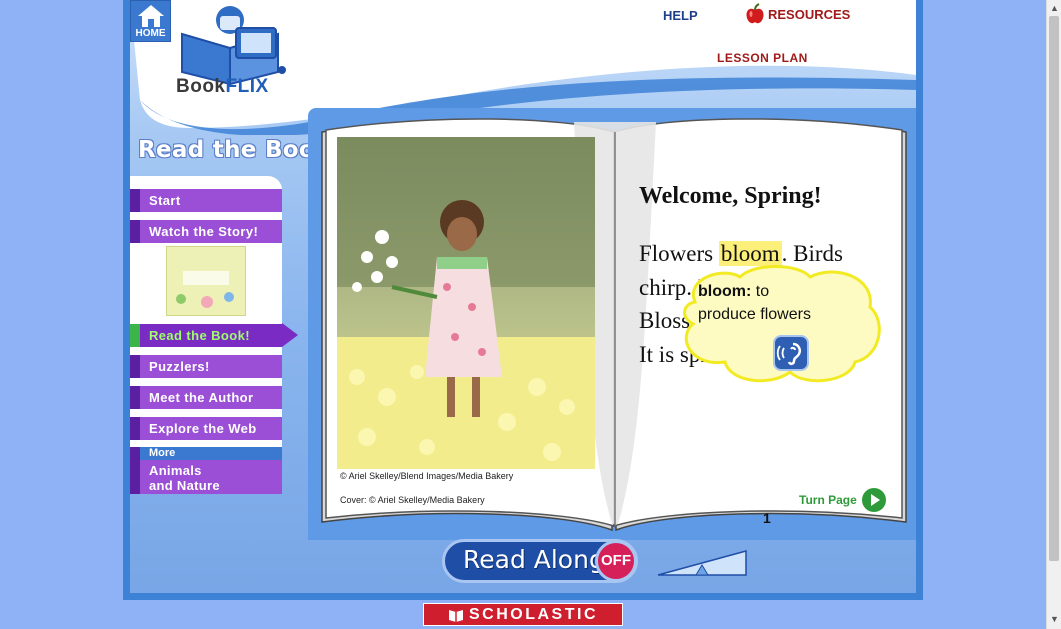  I want to click on tooltip-term: bloom:, so click(725, 291).